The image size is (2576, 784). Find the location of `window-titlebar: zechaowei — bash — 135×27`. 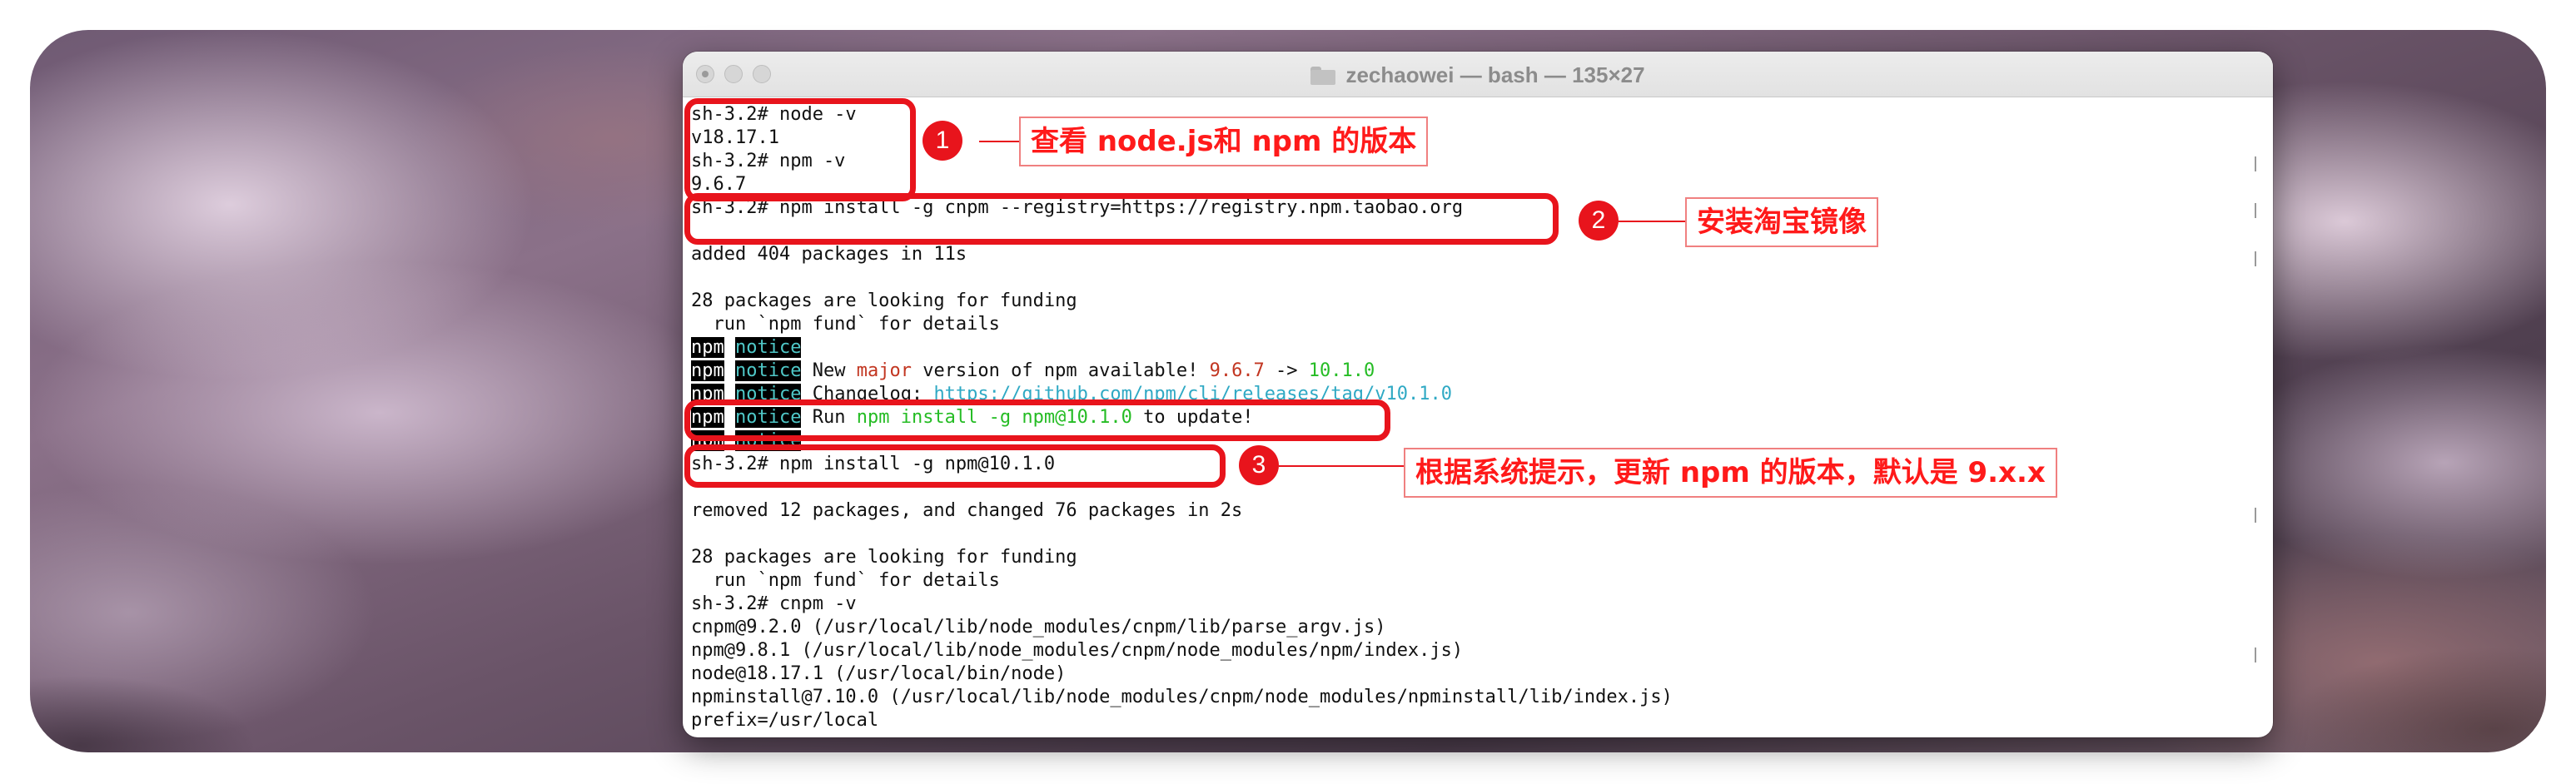

window-titlebar: zechaowei — bash — 135×27 is located at coordinates (1478, 74).